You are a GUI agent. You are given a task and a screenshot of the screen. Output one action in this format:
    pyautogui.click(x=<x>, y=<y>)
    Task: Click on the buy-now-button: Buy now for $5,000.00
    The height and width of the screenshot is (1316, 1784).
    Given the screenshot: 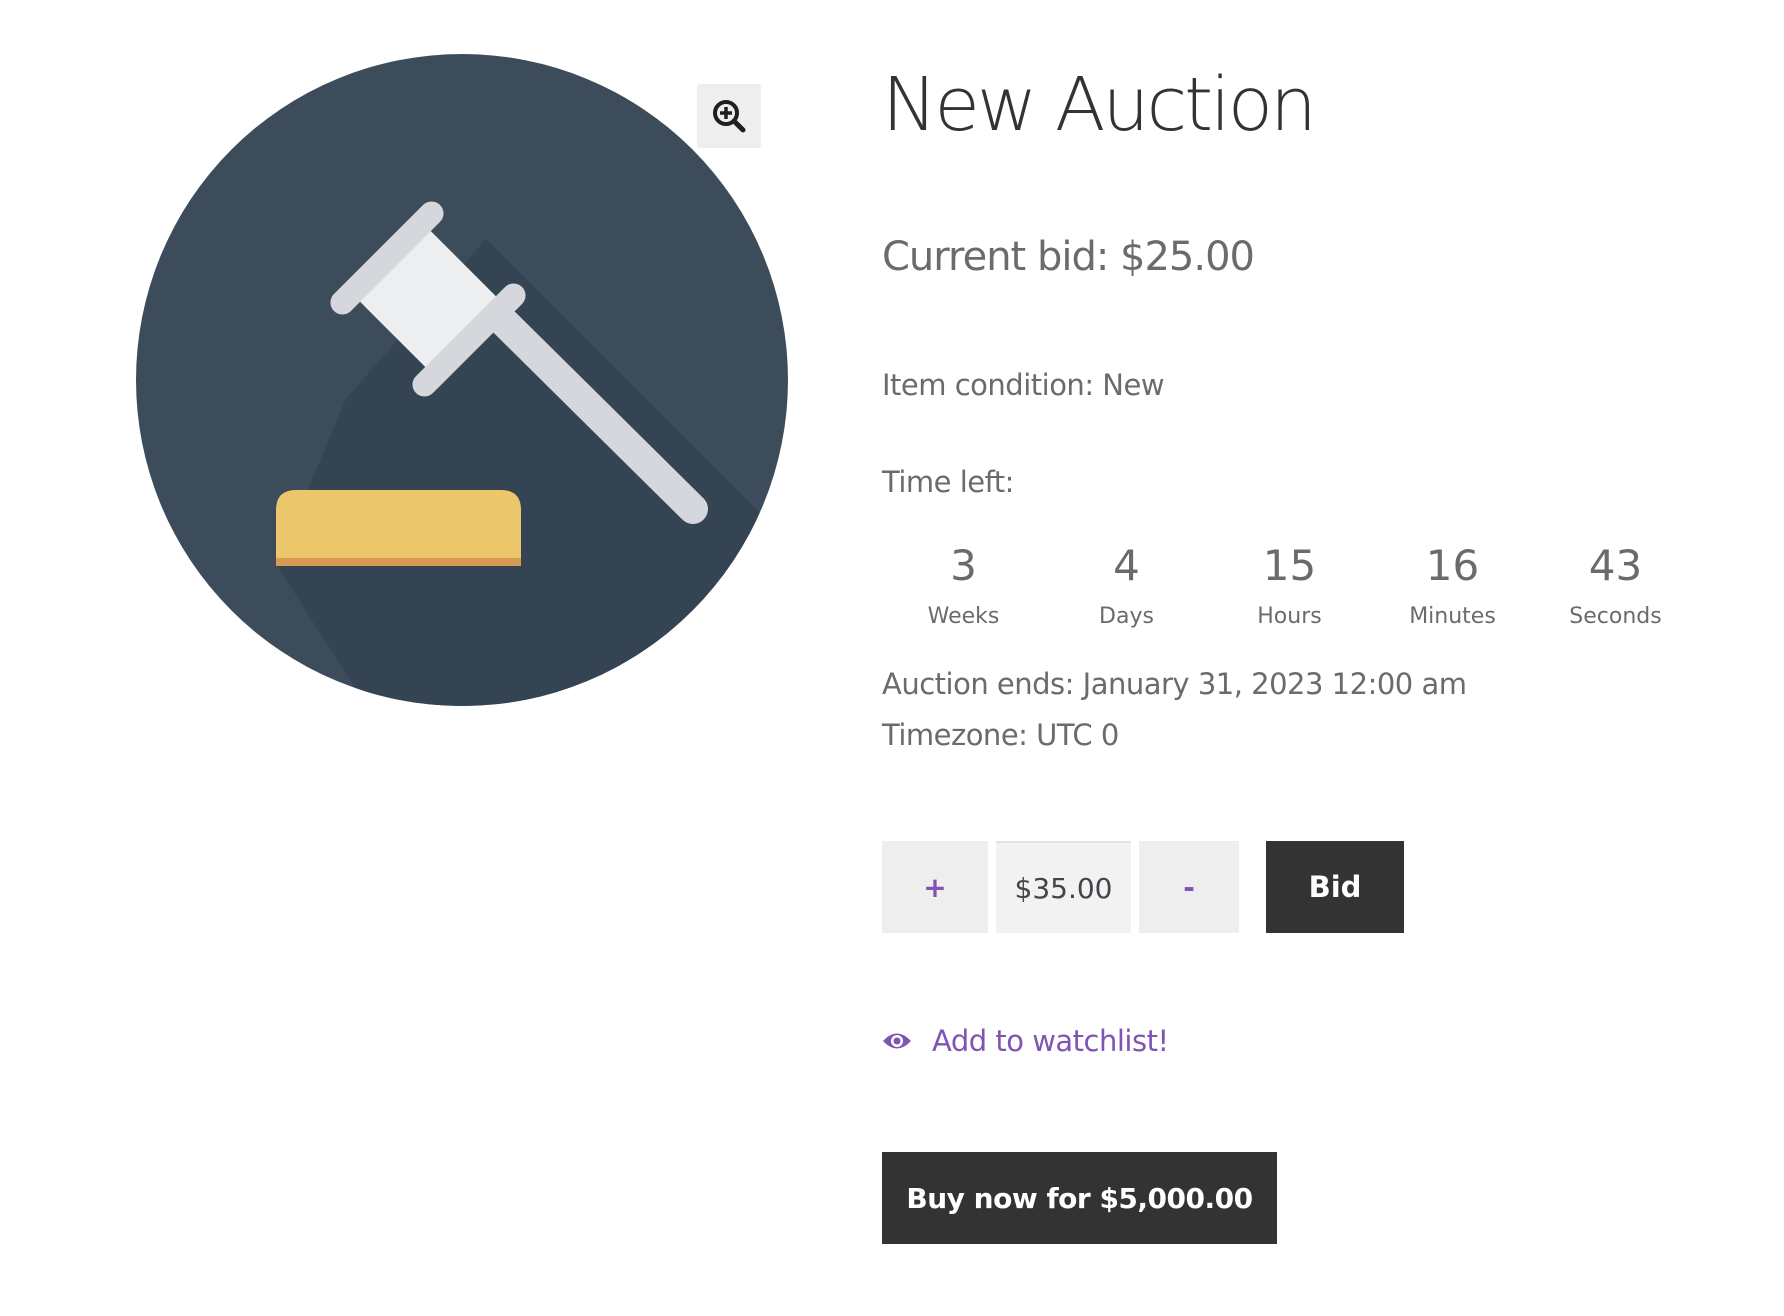 What is the action you would take?
    pyautogui.click(x=1079, y=1198)
    